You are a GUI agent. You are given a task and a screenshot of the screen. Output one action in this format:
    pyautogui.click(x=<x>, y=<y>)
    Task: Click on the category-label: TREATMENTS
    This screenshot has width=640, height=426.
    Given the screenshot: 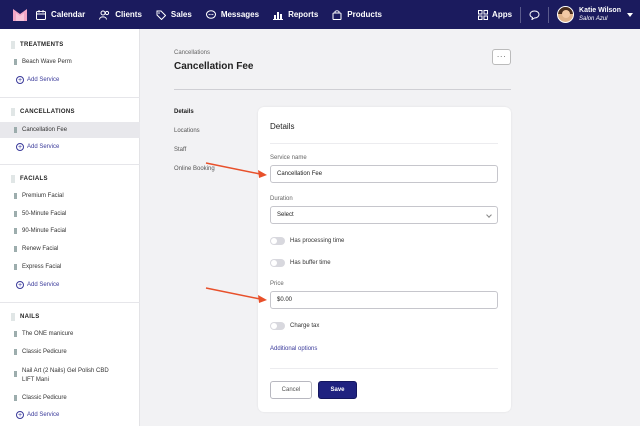 What is the action you would take?
    pyautogui.click(x=42, y=45)
    